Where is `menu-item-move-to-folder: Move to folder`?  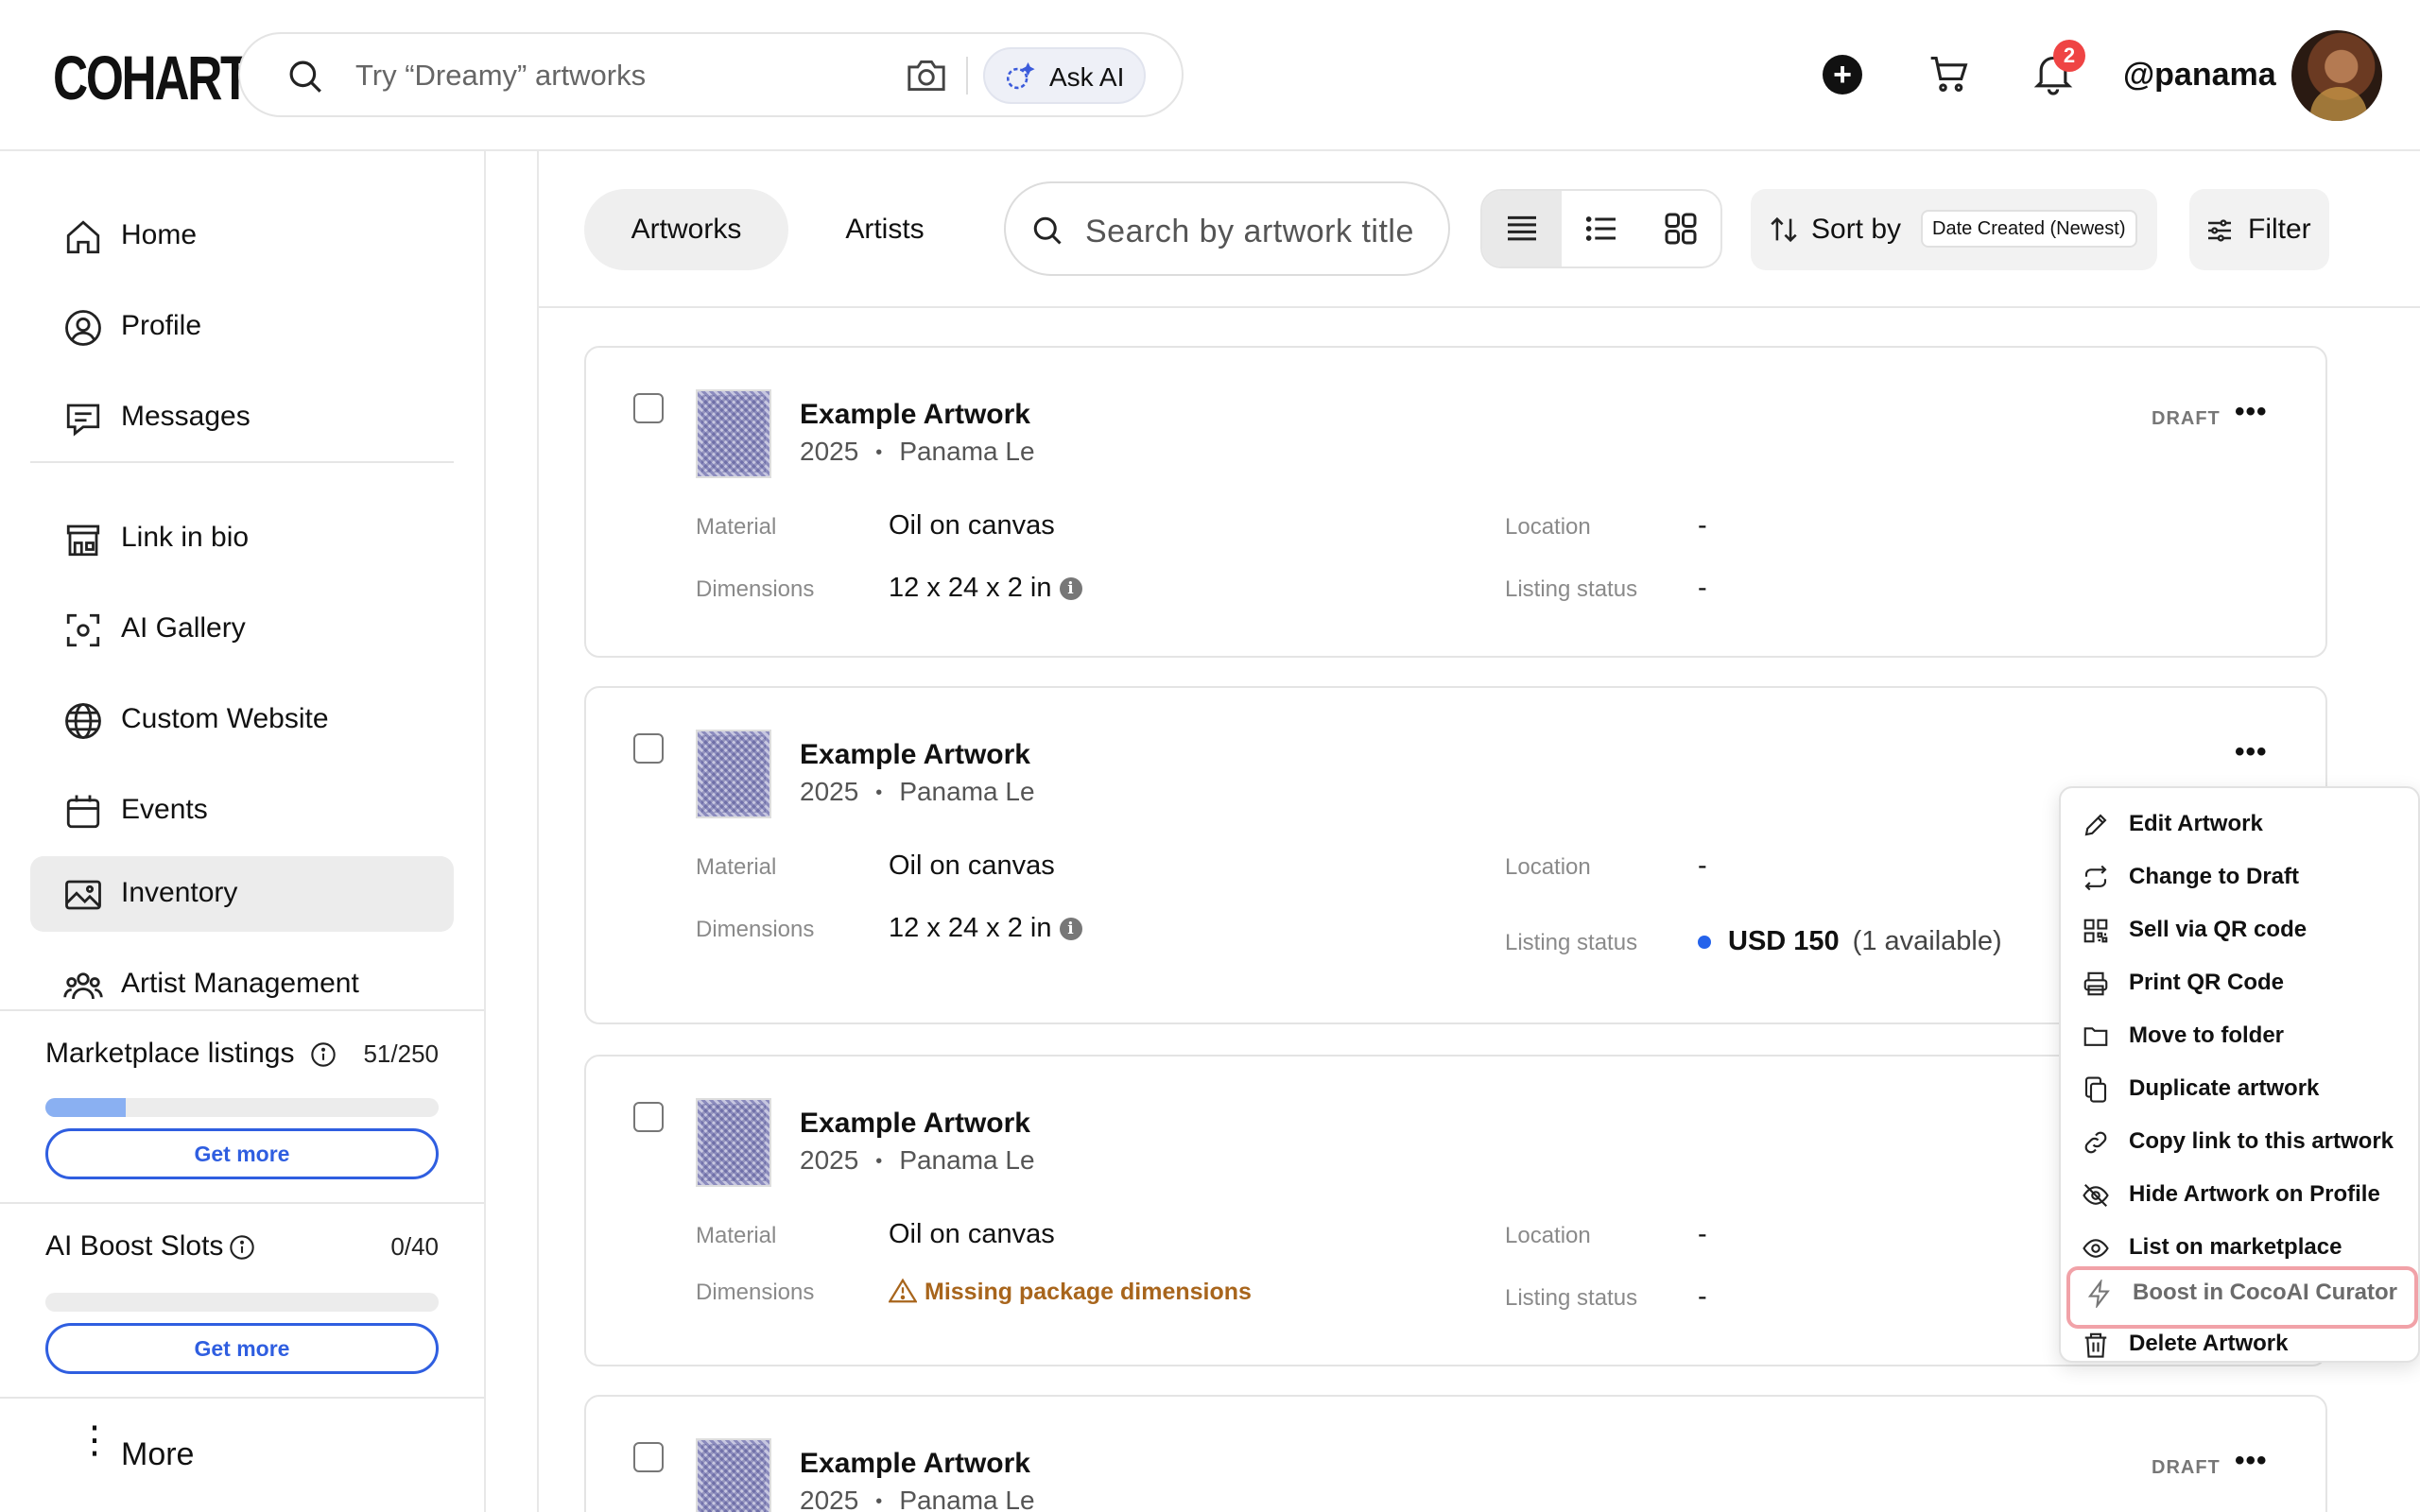 menu-item-move-to-folder: Move to folder is located at coordinates (2240, 1035).